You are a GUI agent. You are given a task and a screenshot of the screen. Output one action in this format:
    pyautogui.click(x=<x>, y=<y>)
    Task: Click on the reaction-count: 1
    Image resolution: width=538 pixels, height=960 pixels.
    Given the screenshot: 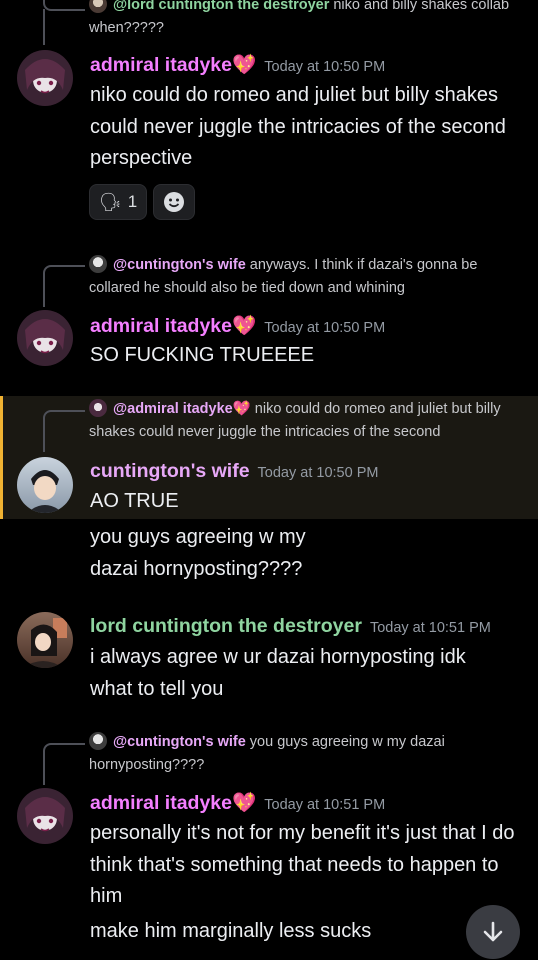 What is the action you would take?
    pyautogui.click(x=132, y=201)
    